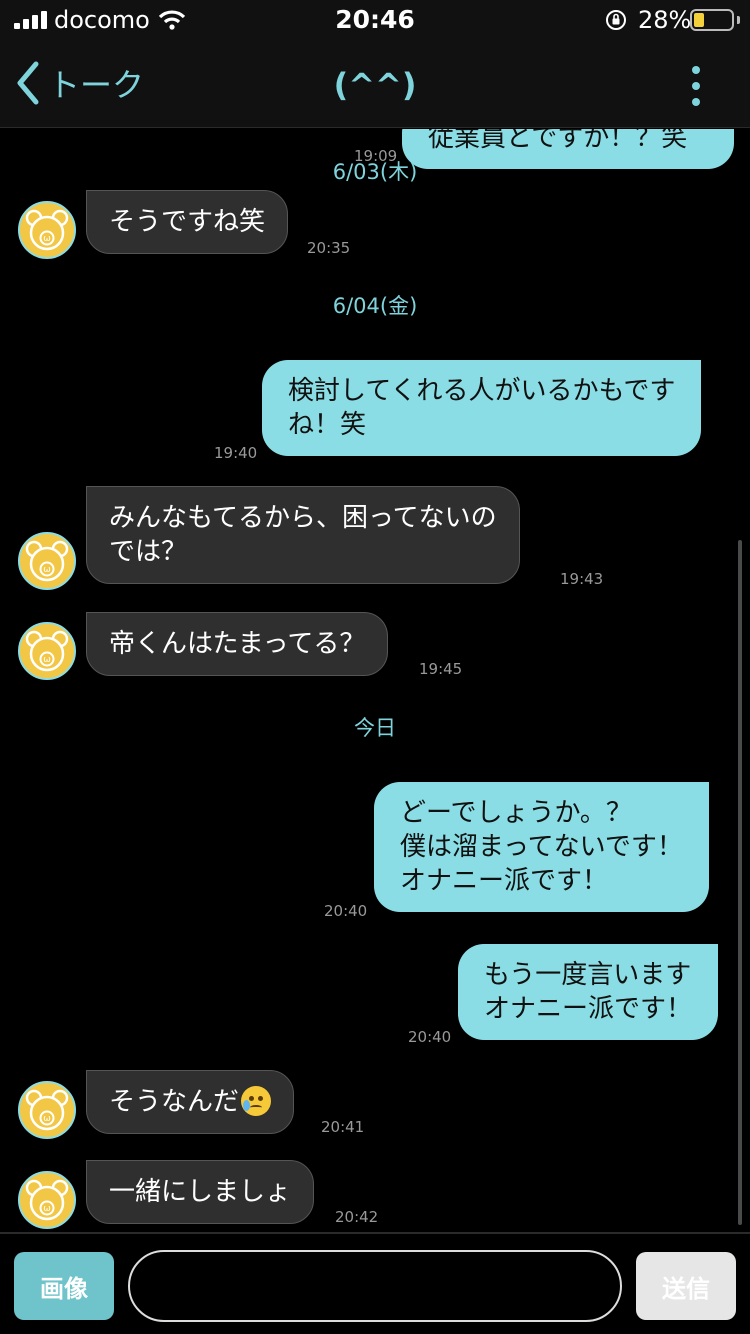 The image size is (750, 1334). Describe the element at coordinates (699, 20) in the screenshot. I see `battery-level-fill` at that location.